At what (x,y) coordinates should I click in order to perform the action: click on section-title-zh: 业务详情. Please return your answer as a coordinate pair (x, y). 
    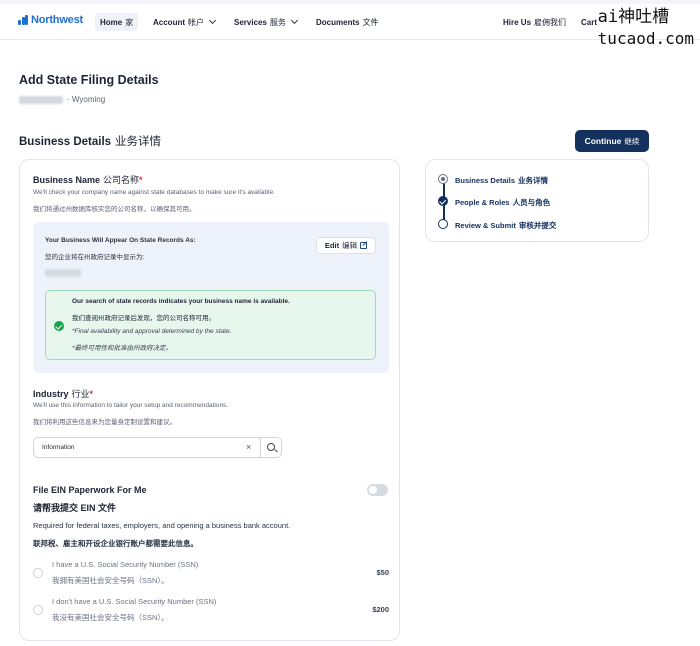
    Looking at the image, I should click on (138, 142).